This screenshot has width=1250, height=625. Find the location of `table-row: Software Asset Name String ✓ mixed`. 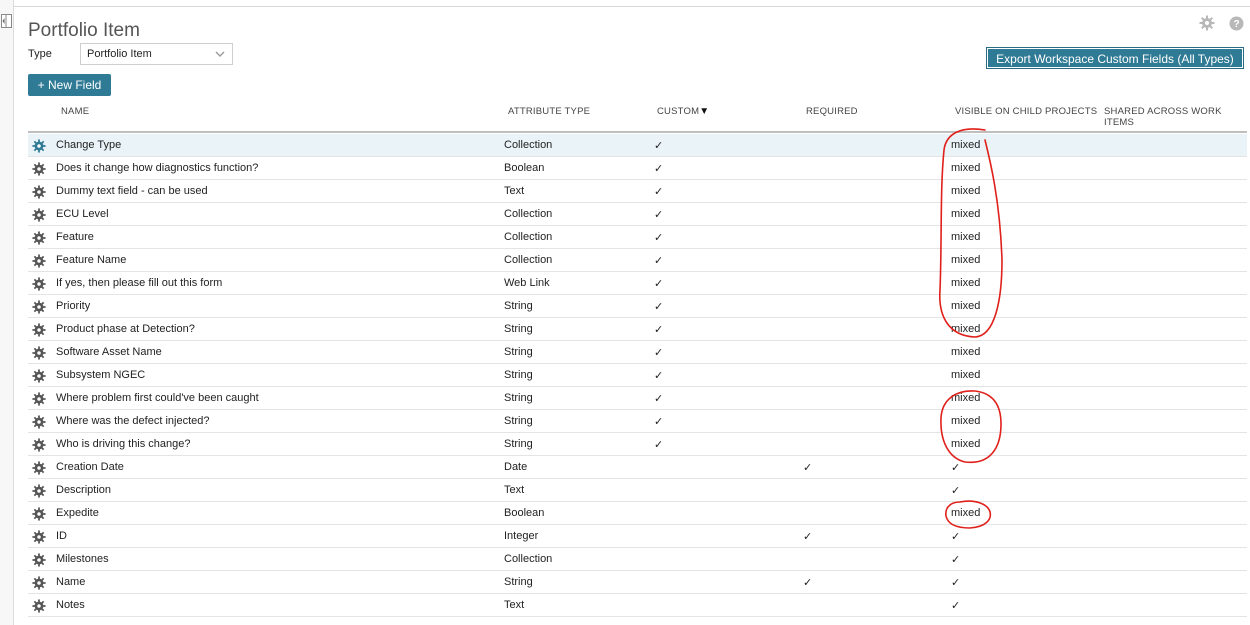

table-row: Software Asset Name String ✓ mixed is located at coordinates (637, 352).